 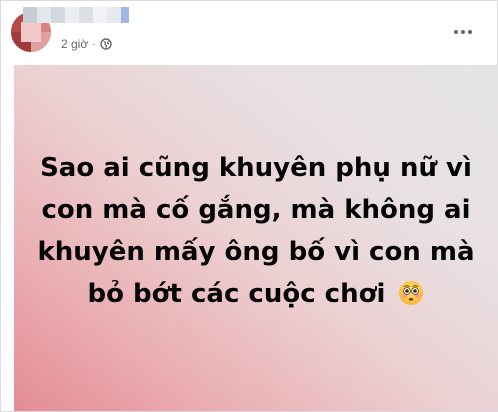 I want to click on more-options-icon, so click(x=463, y=32).